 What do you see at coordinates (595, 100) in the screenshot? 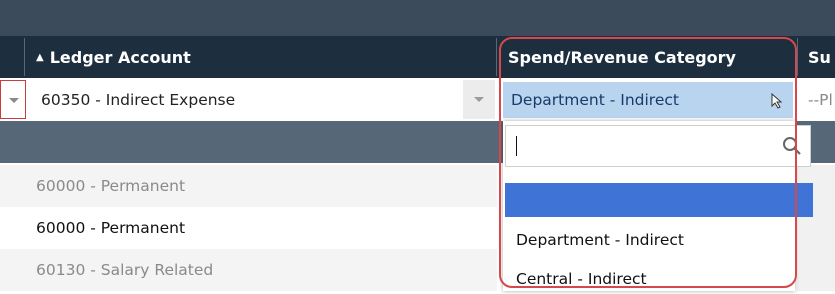
I see `category-value: Department - Indirect` at bounding box center [595, 100].